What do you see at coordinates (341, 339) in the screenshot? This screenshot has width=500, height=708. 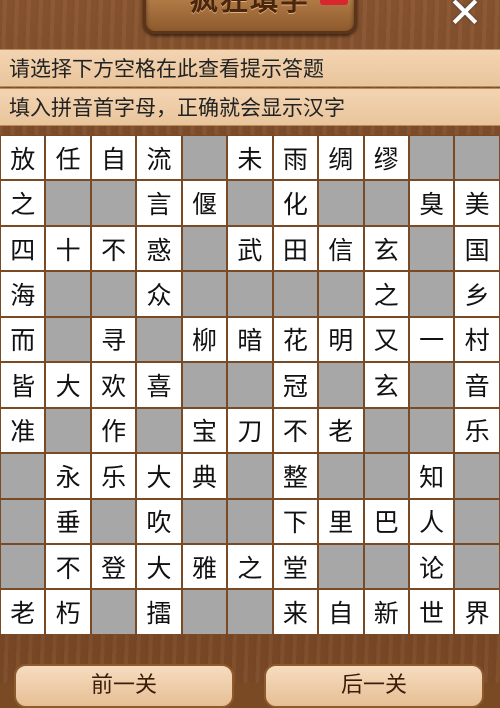 I see `grid-cell-letter: 明` at bounding box center [341, 339].